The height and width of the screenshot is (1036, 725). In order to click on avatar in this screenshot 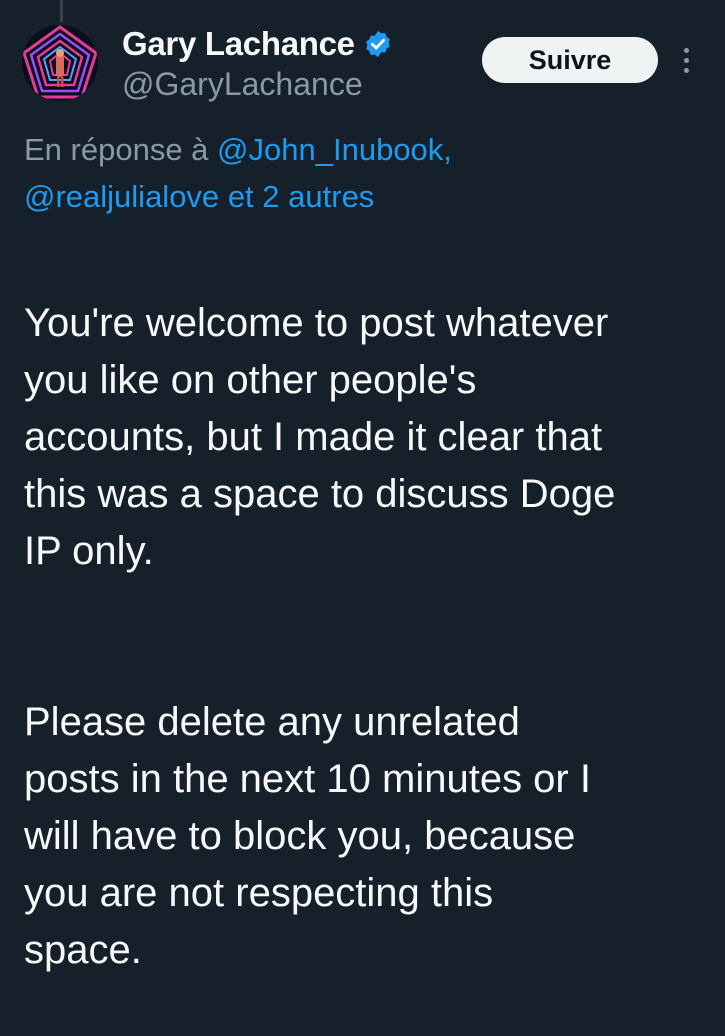, I will do `click(60, 63)`.